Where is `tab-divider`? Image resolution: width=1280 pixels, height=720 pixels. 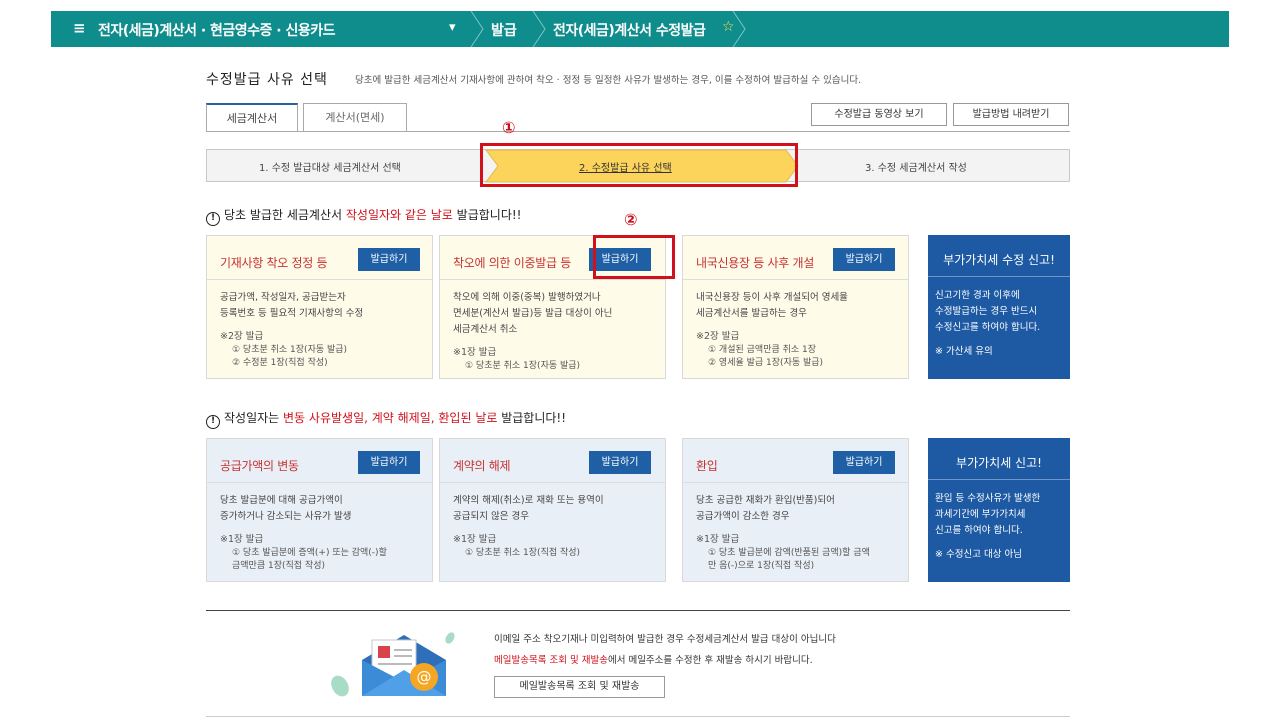 tab-divider is located at coordinates (638, 131).